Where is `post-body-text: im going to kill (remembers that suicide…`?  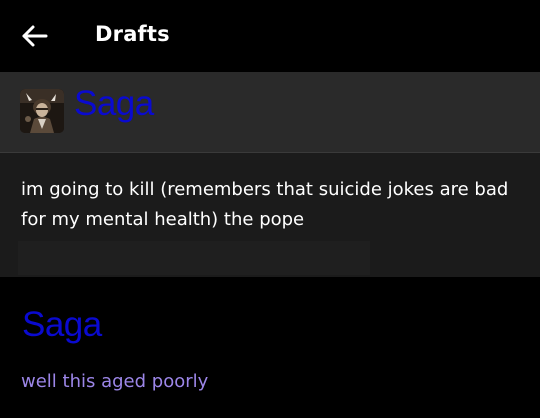 post-body-text: im going to kill (remembers that suicide… is located at coordinates (265, 204).